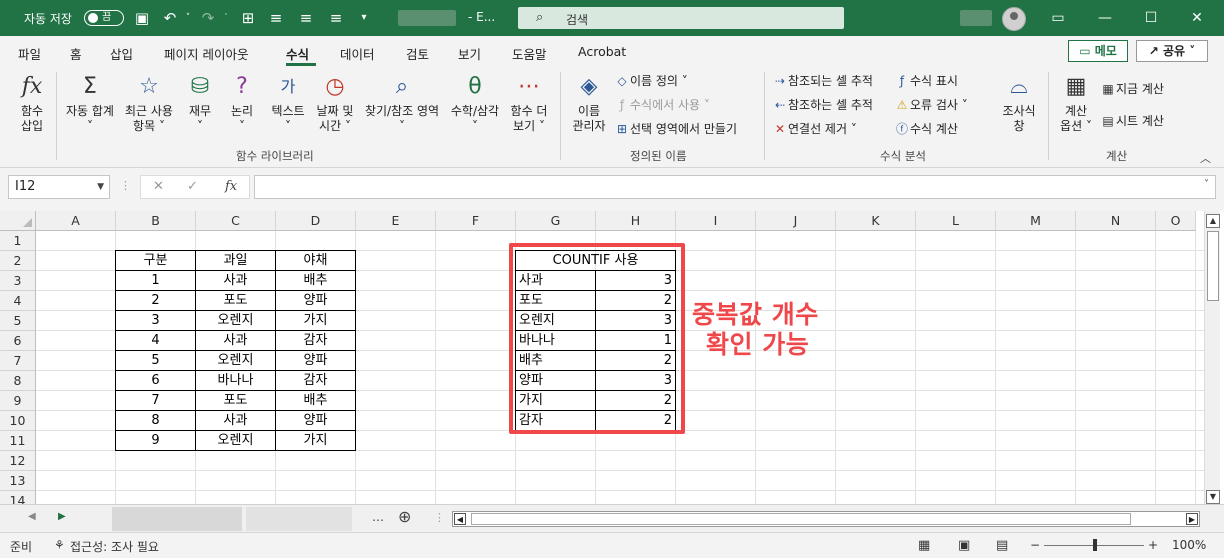 The height and width of the screenshot is (558, 1224). What do you see at coordinates (155, 440) in the screenshot?
I see `table-cell: 9` at bounding box center [155, 440].